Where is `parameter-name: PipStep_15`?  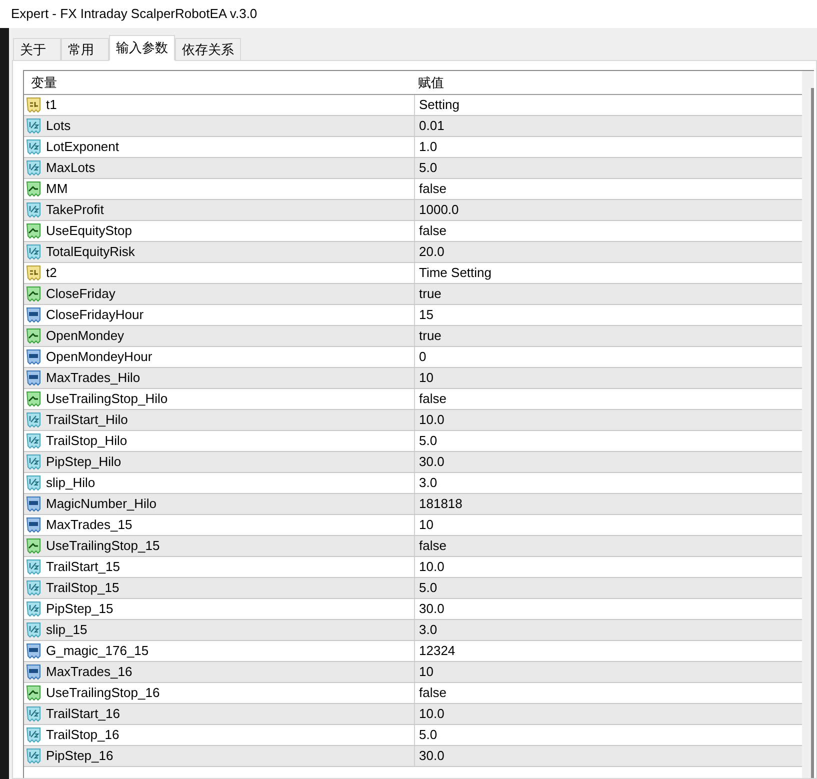
parameter-name: PipStep_15 is located at coordinates (80, 609).